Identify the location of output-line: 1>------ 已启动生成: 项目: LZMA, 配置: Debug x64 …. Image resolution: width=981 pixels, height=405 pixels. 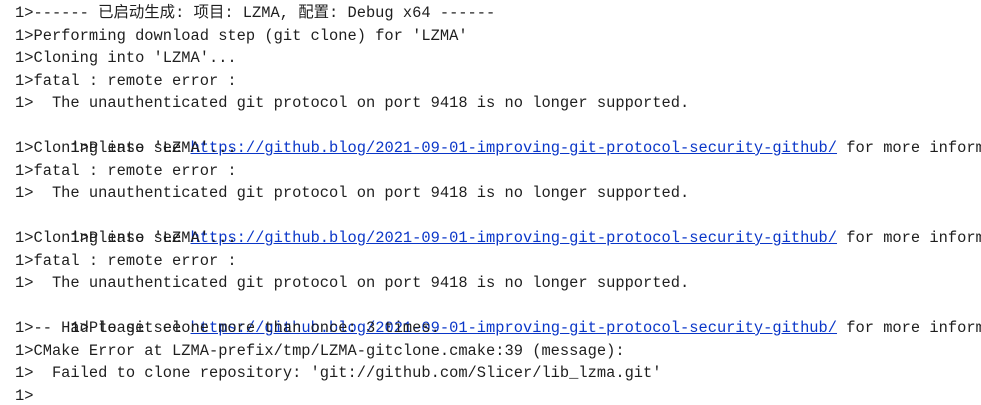
(255, 13).